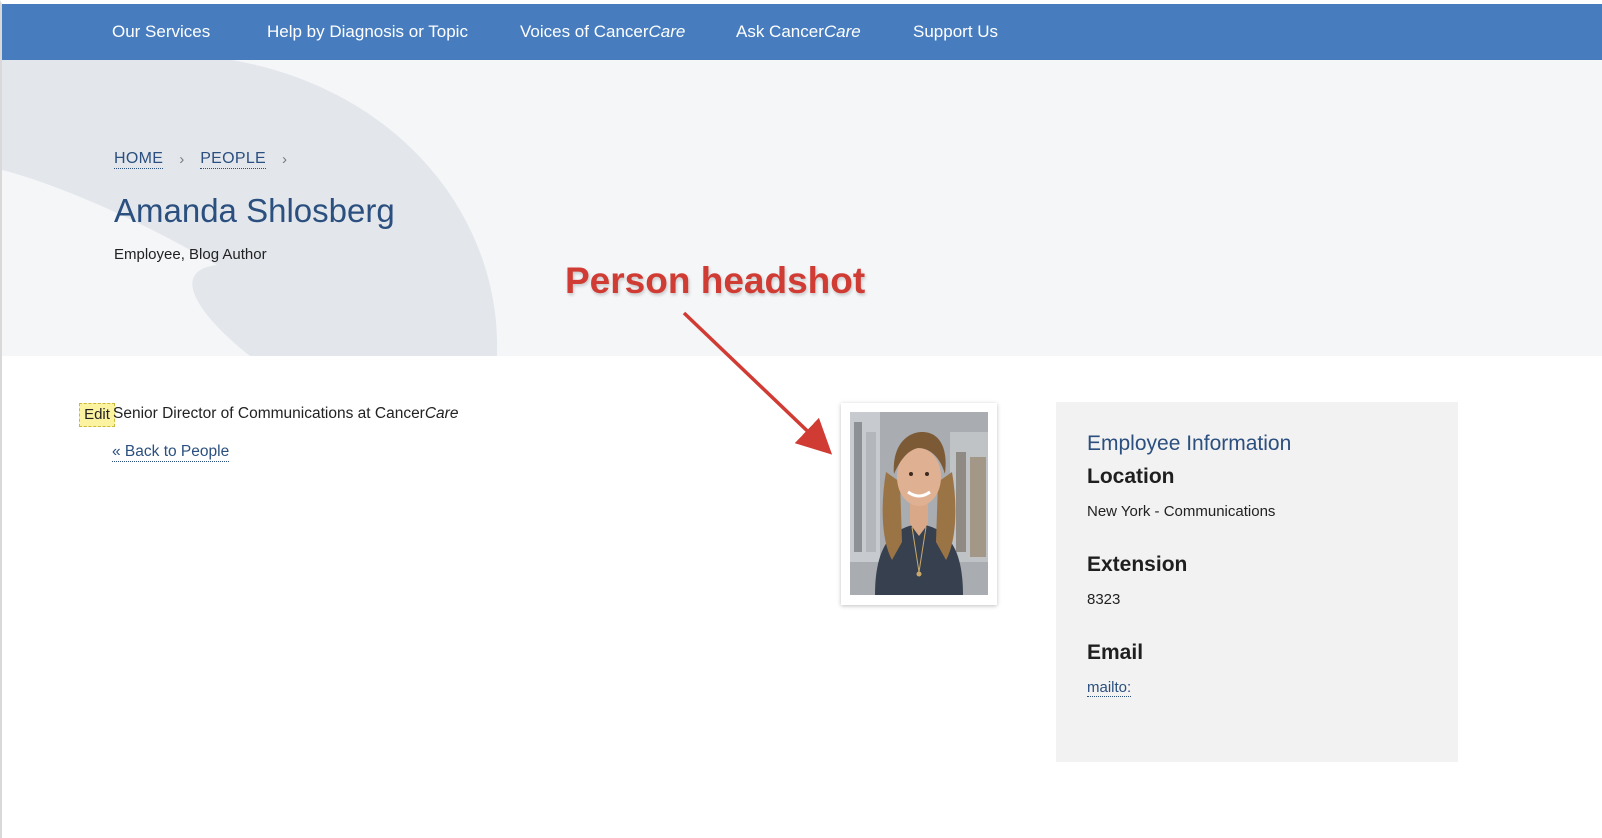 The height and width of the screenshot is (838, 1602). Describe the element at coordinates (715, 280) in the screenshot. I see `annotation-label: Person headshot` at that location.